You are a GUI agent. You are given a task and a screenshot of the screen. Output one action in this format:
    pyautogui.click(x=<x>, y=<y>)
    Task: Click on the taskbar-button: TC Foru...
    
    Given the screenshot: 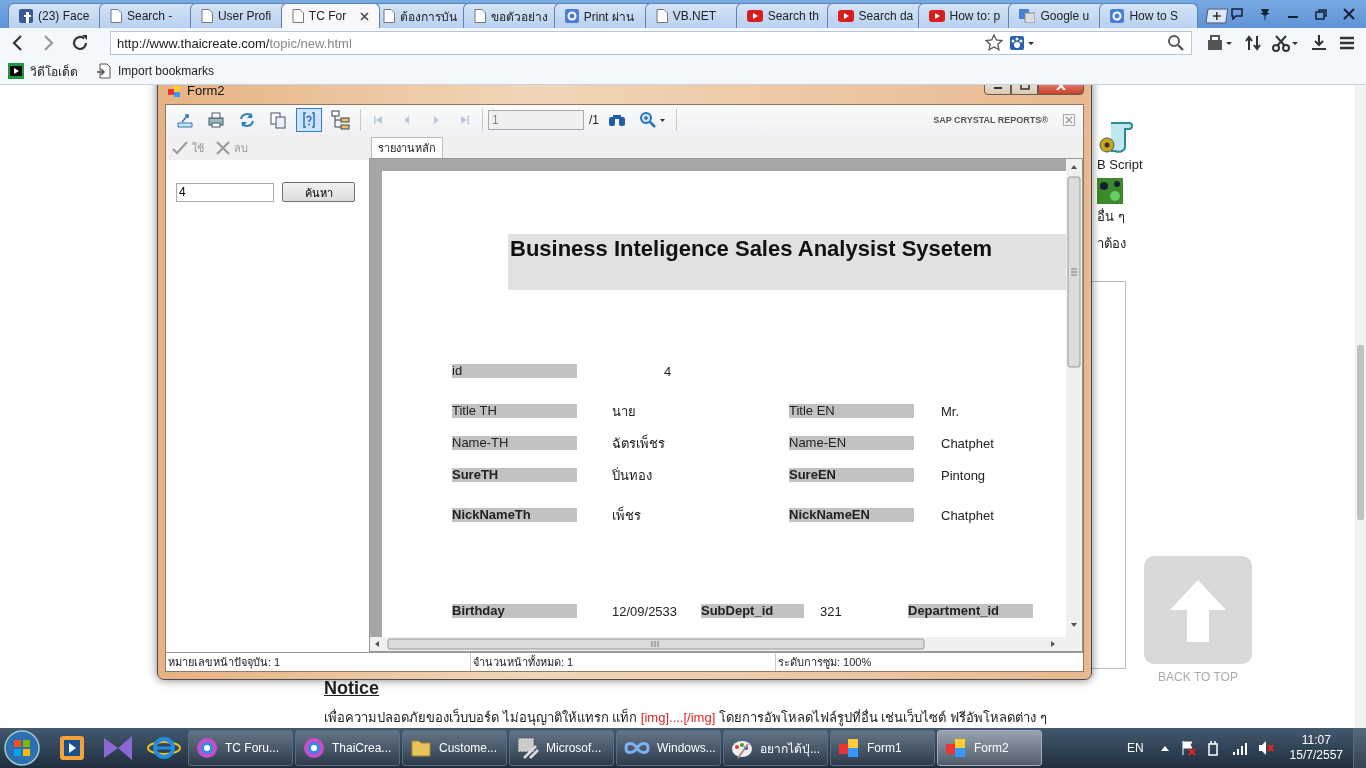 What is the action you would take?
    pyautogui.click(x=240, y=748)
    